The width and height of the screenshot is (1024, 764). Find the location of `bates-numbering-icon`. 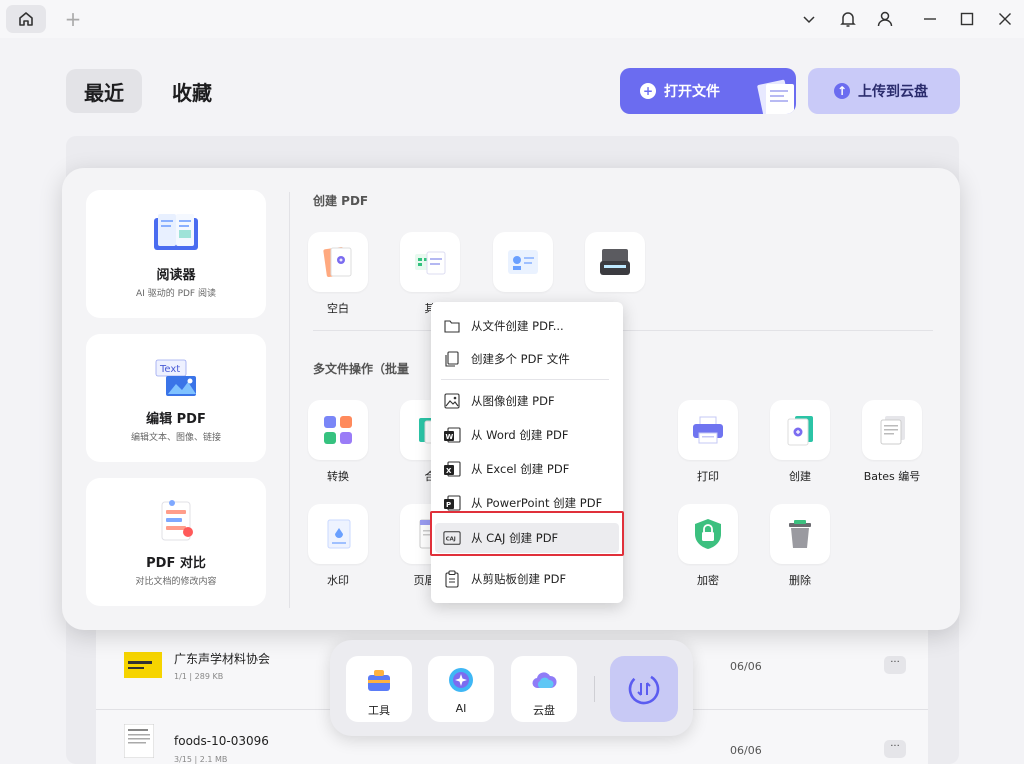

bates-numbering-icon is located at coordinates (892, 430).